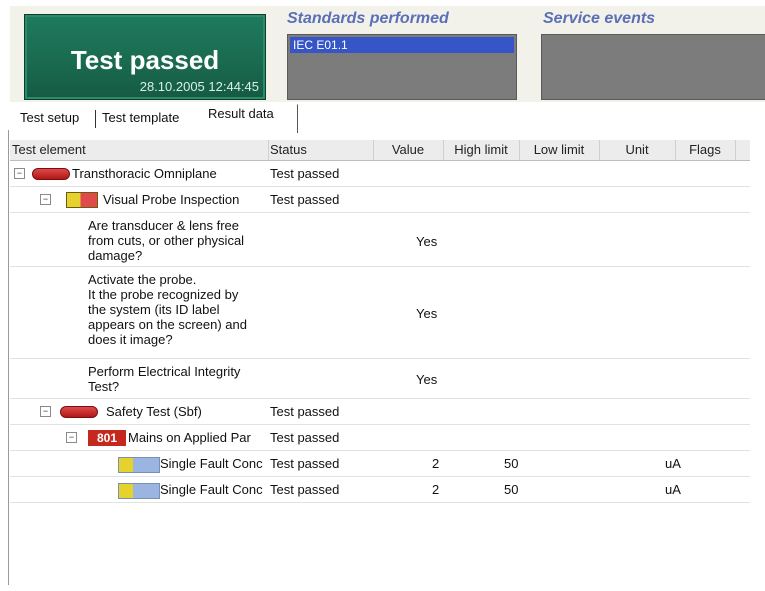 The height and width of the screenshot is (591, 765). What do you see at coordinates (481, 150) in the screenshot?
I see `col-high-limit: High limit` at bounding box center [481, 150].